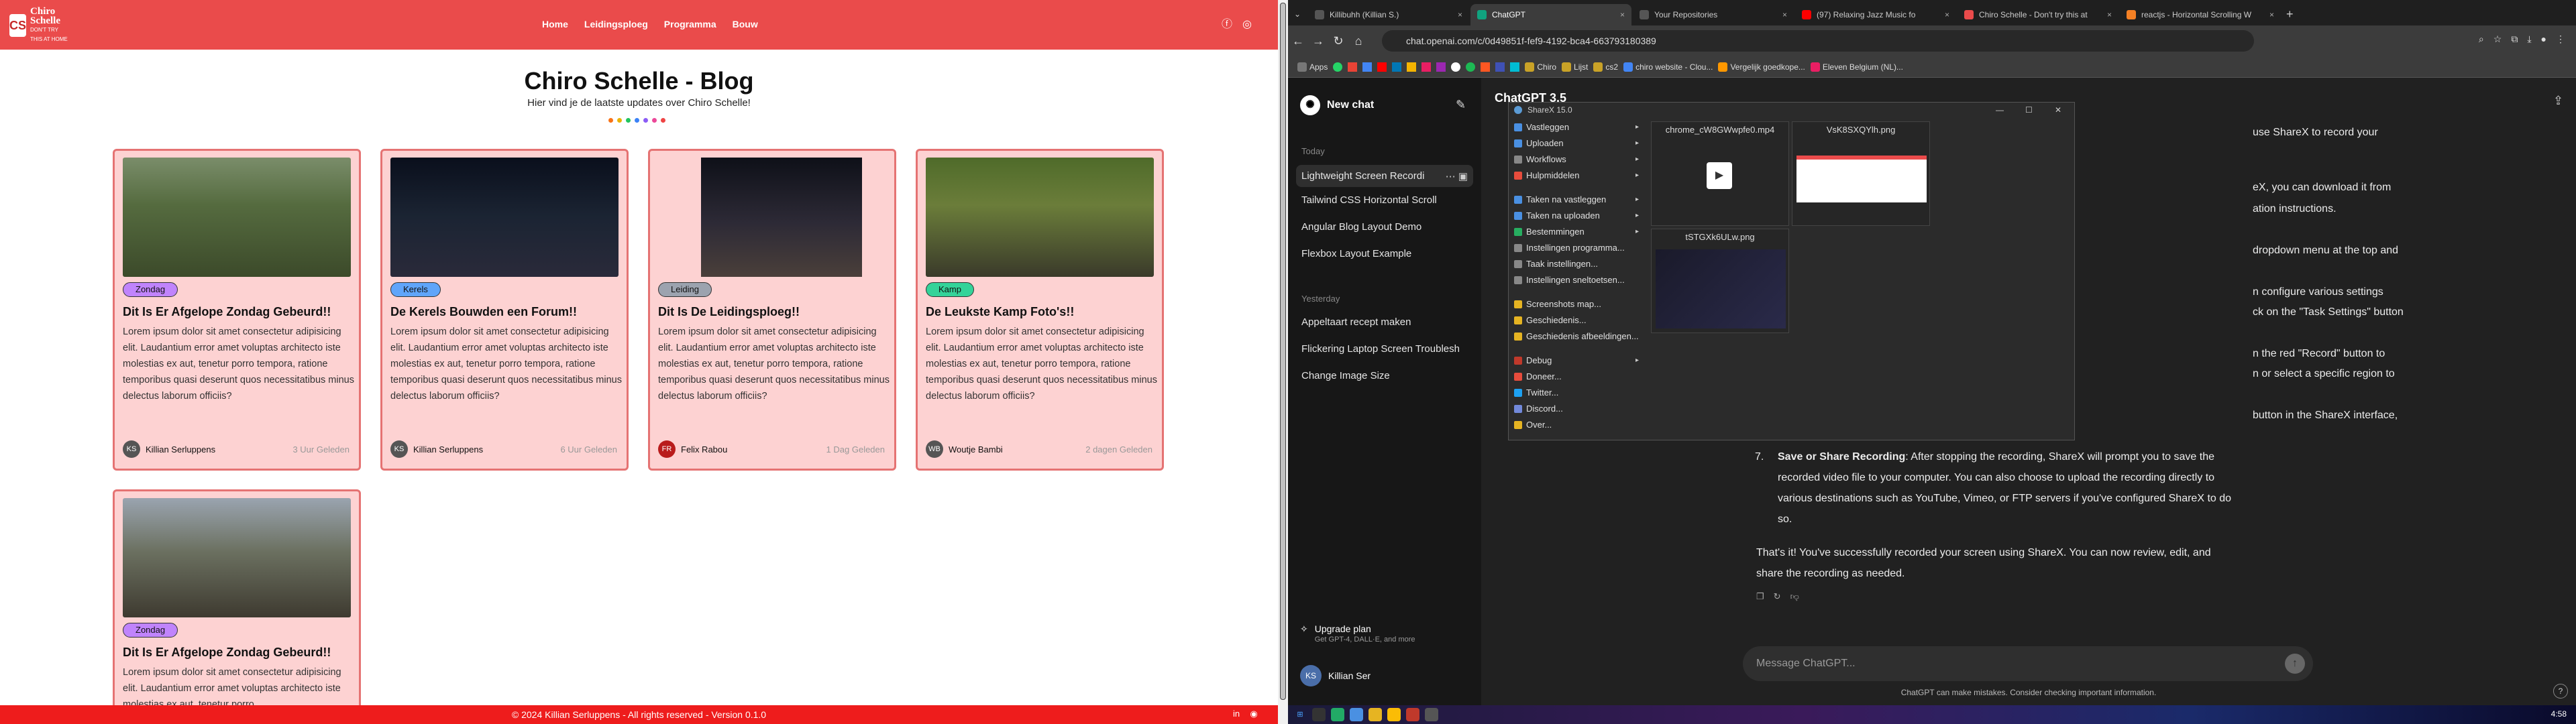 This screenshot has height=724, width=2576. What do you see at coordinates (39, 24) in the screenshot?
I see `blog-logo: CS Chiro Schelle DON'T TRY THIS AT HOME` at bounding box center [39, 24].